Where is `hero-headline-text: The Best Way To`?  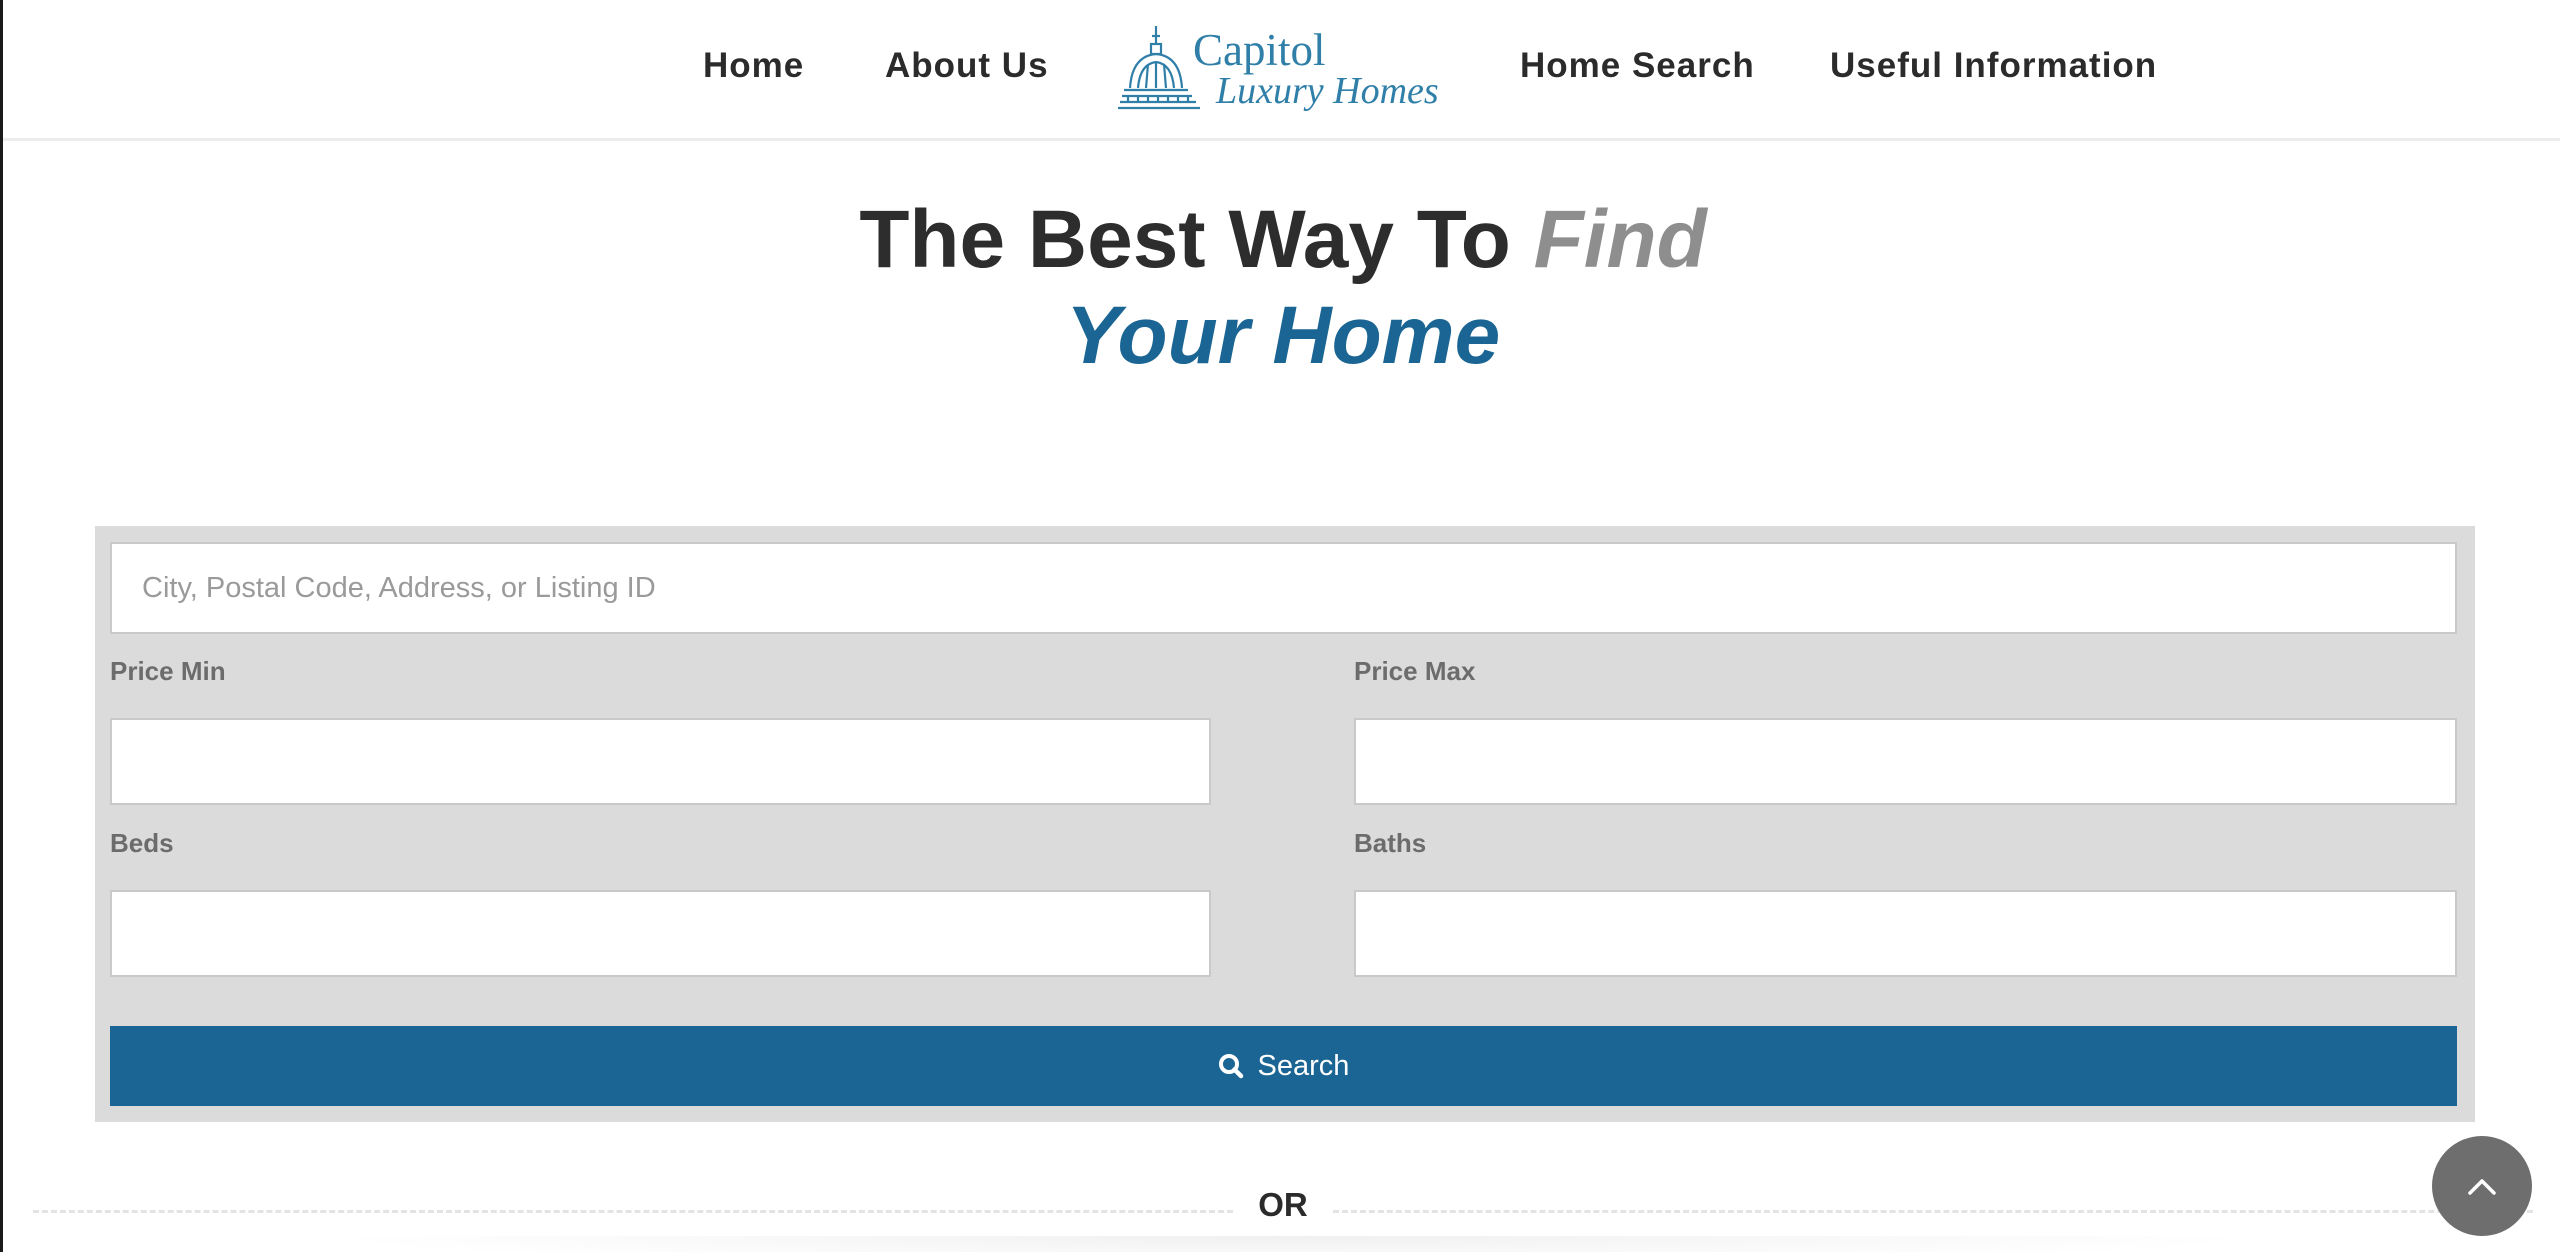 hero-headline-text: The Best Way To is located at coordinates (1196, 239).